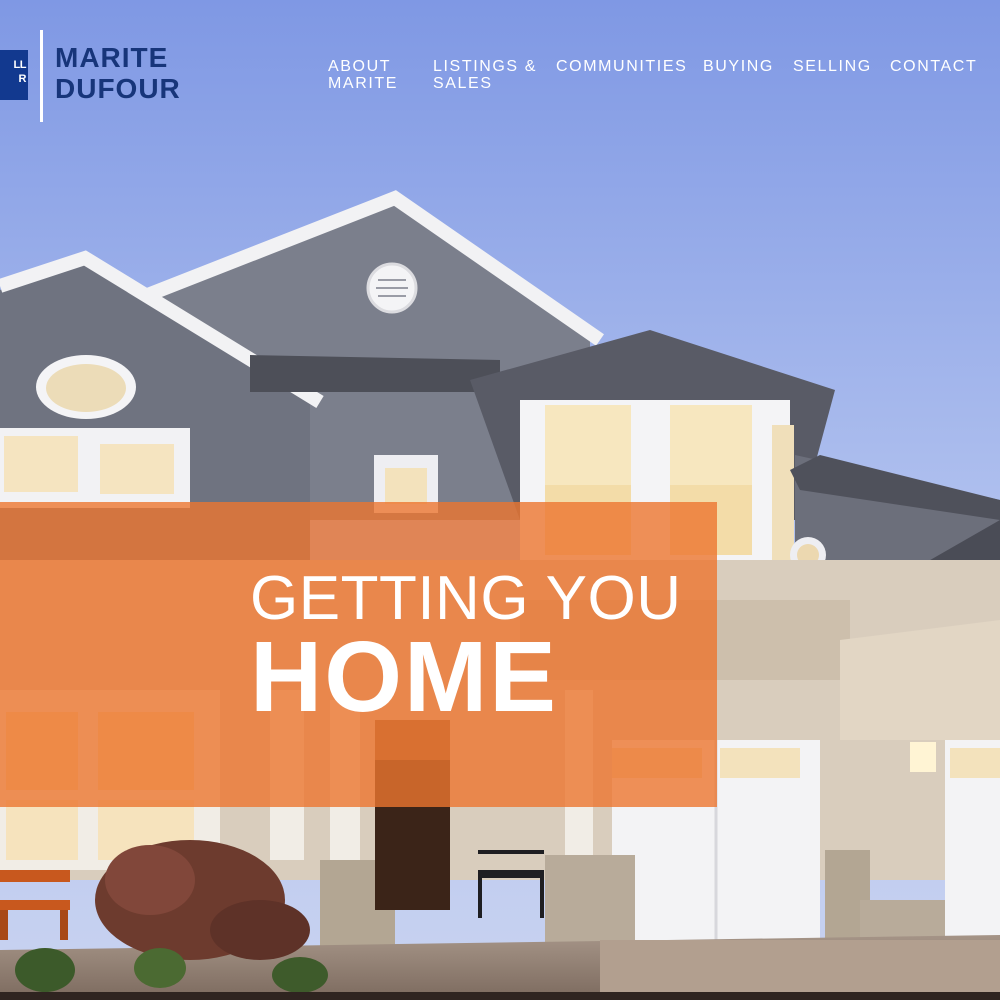 The image size is (1000, 1000). I want to click on nav-listings-sales: LISTINGS & SALES, so click(485, 75).